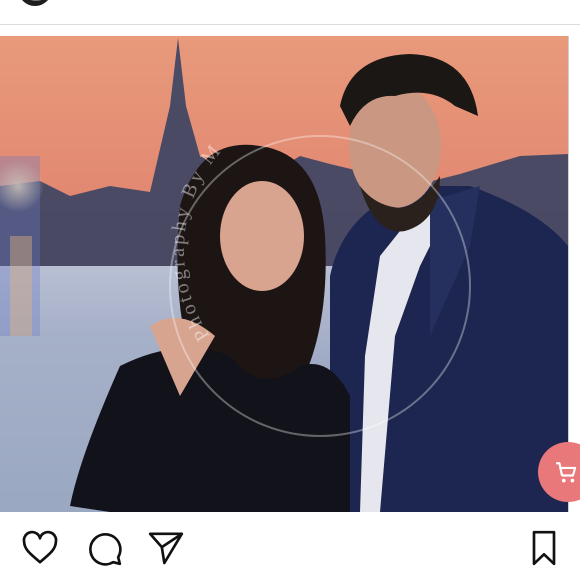 This screenshot has width=580, height=580. What do you see at coordinates (290, 12) in the screenshot?
I see `post-header` at bounding box center [290, 12].